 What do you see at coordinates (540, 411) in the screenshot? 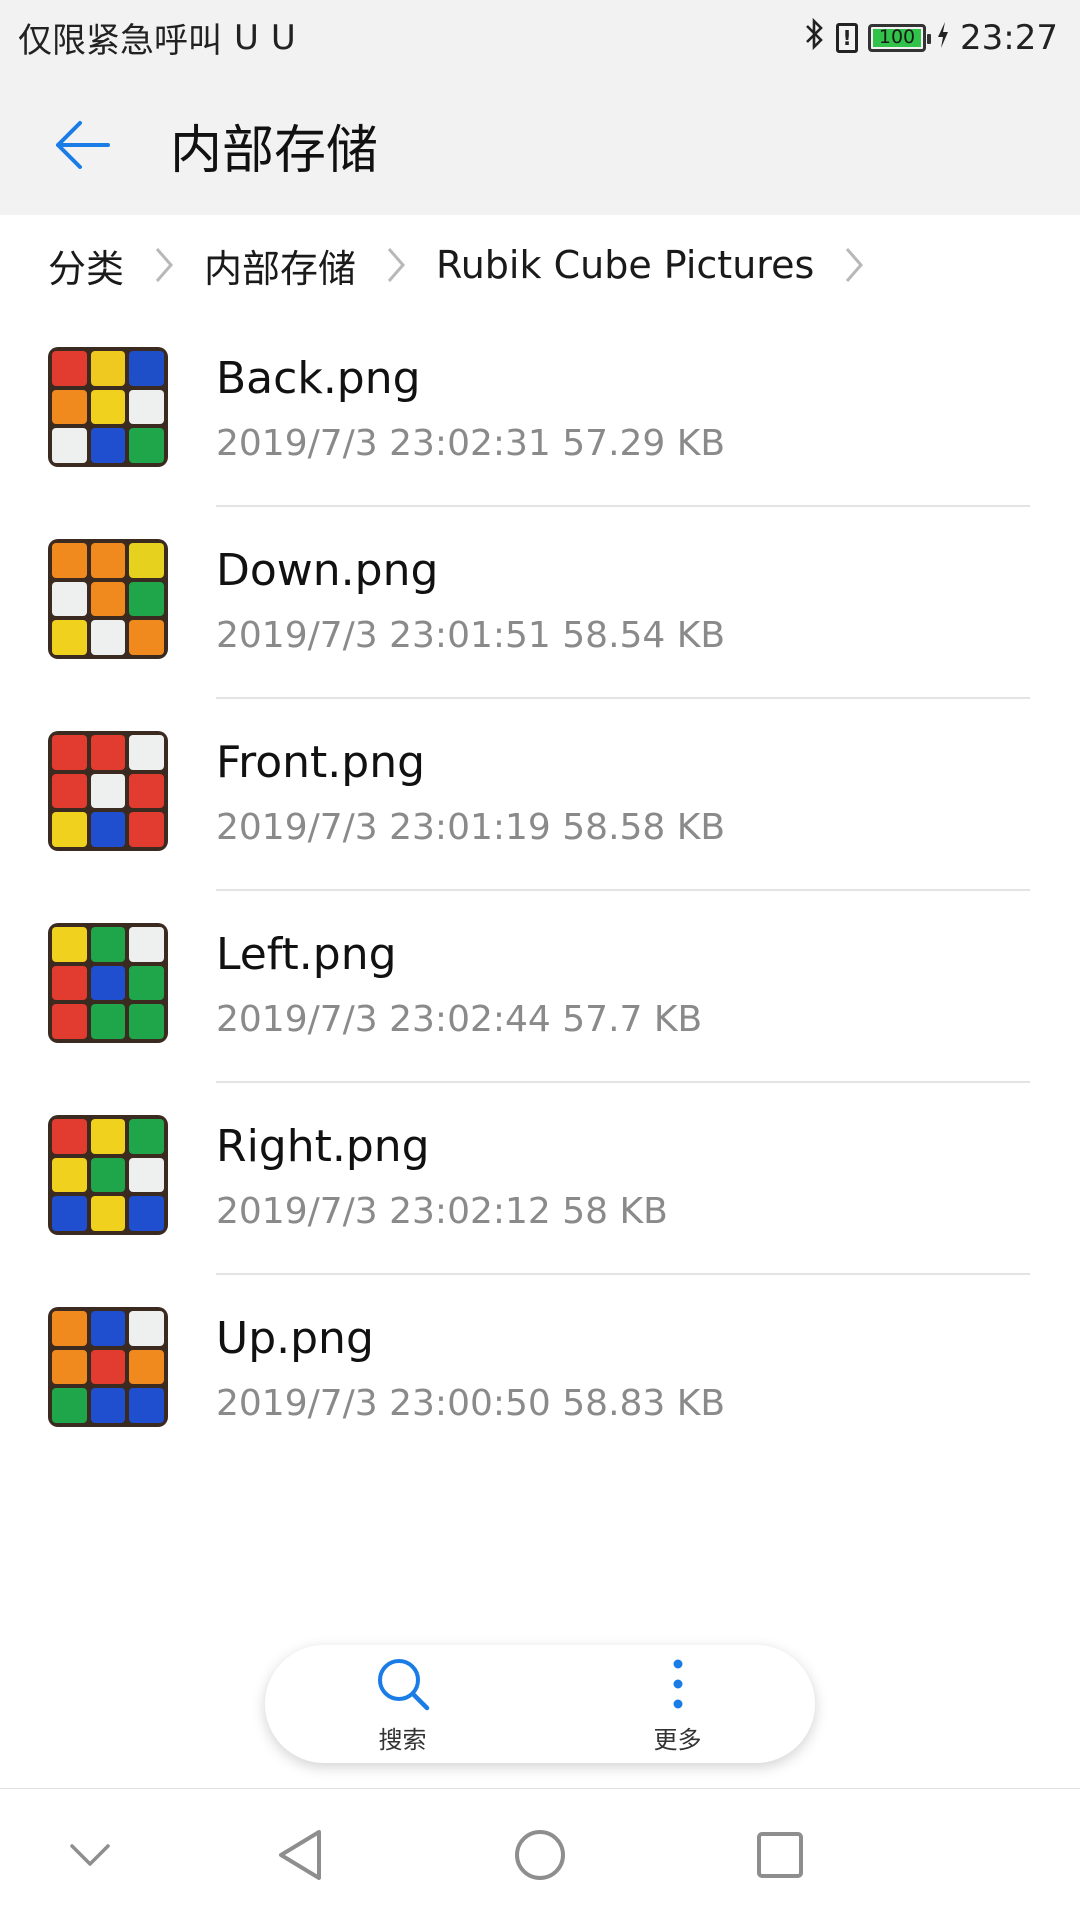
I see `list-item: Back.png 2019/7/3 23:02:31 57.29 KB` at bounding box center [540, 411].